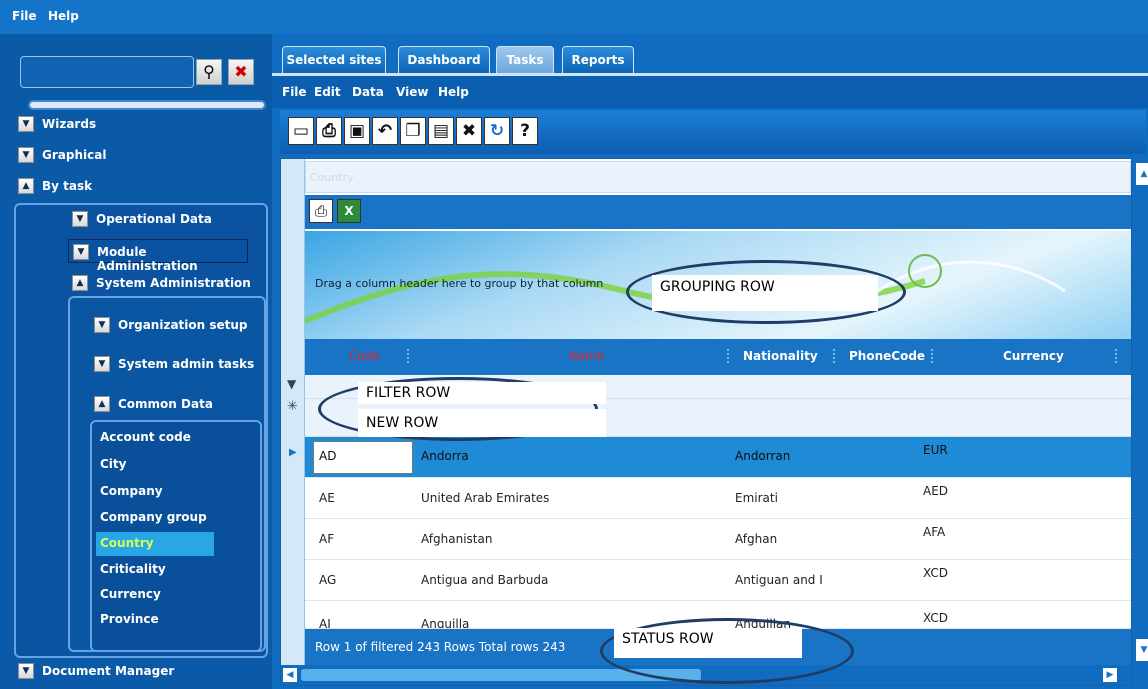 The image size is (1148, 689). What do you see at coordinates (482, 423) in the screenshot?
I see `new-row-label: NEW ROW` at bounding box center [482, 423].